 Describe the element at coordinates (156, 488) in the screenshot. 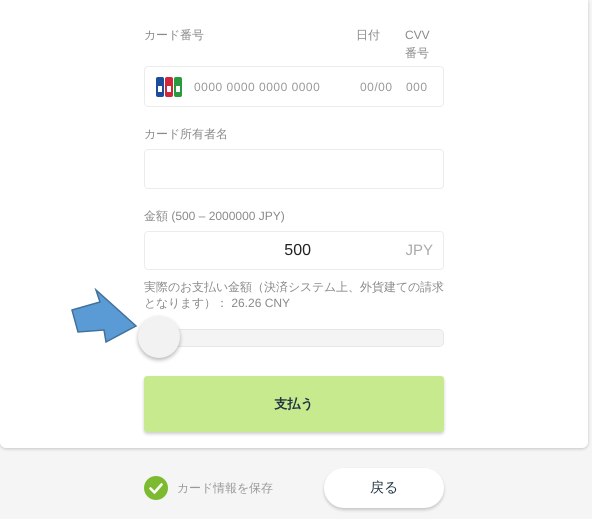

I see `checkbox` at that location.